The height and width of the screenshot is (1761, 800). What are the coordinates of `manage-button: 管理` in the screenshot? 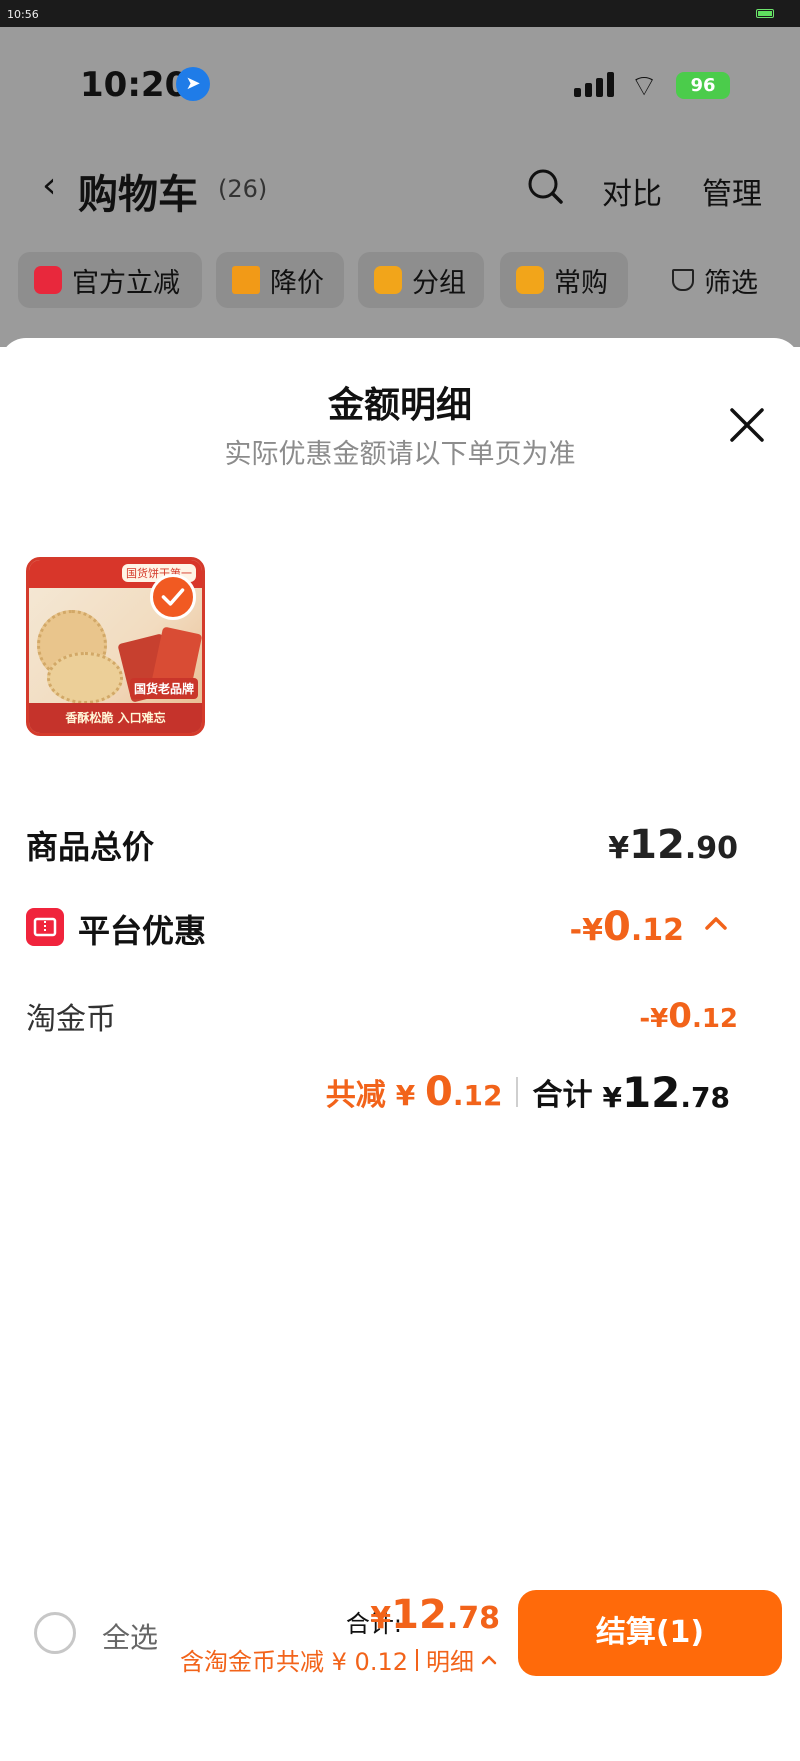 It's located at (732, 191).